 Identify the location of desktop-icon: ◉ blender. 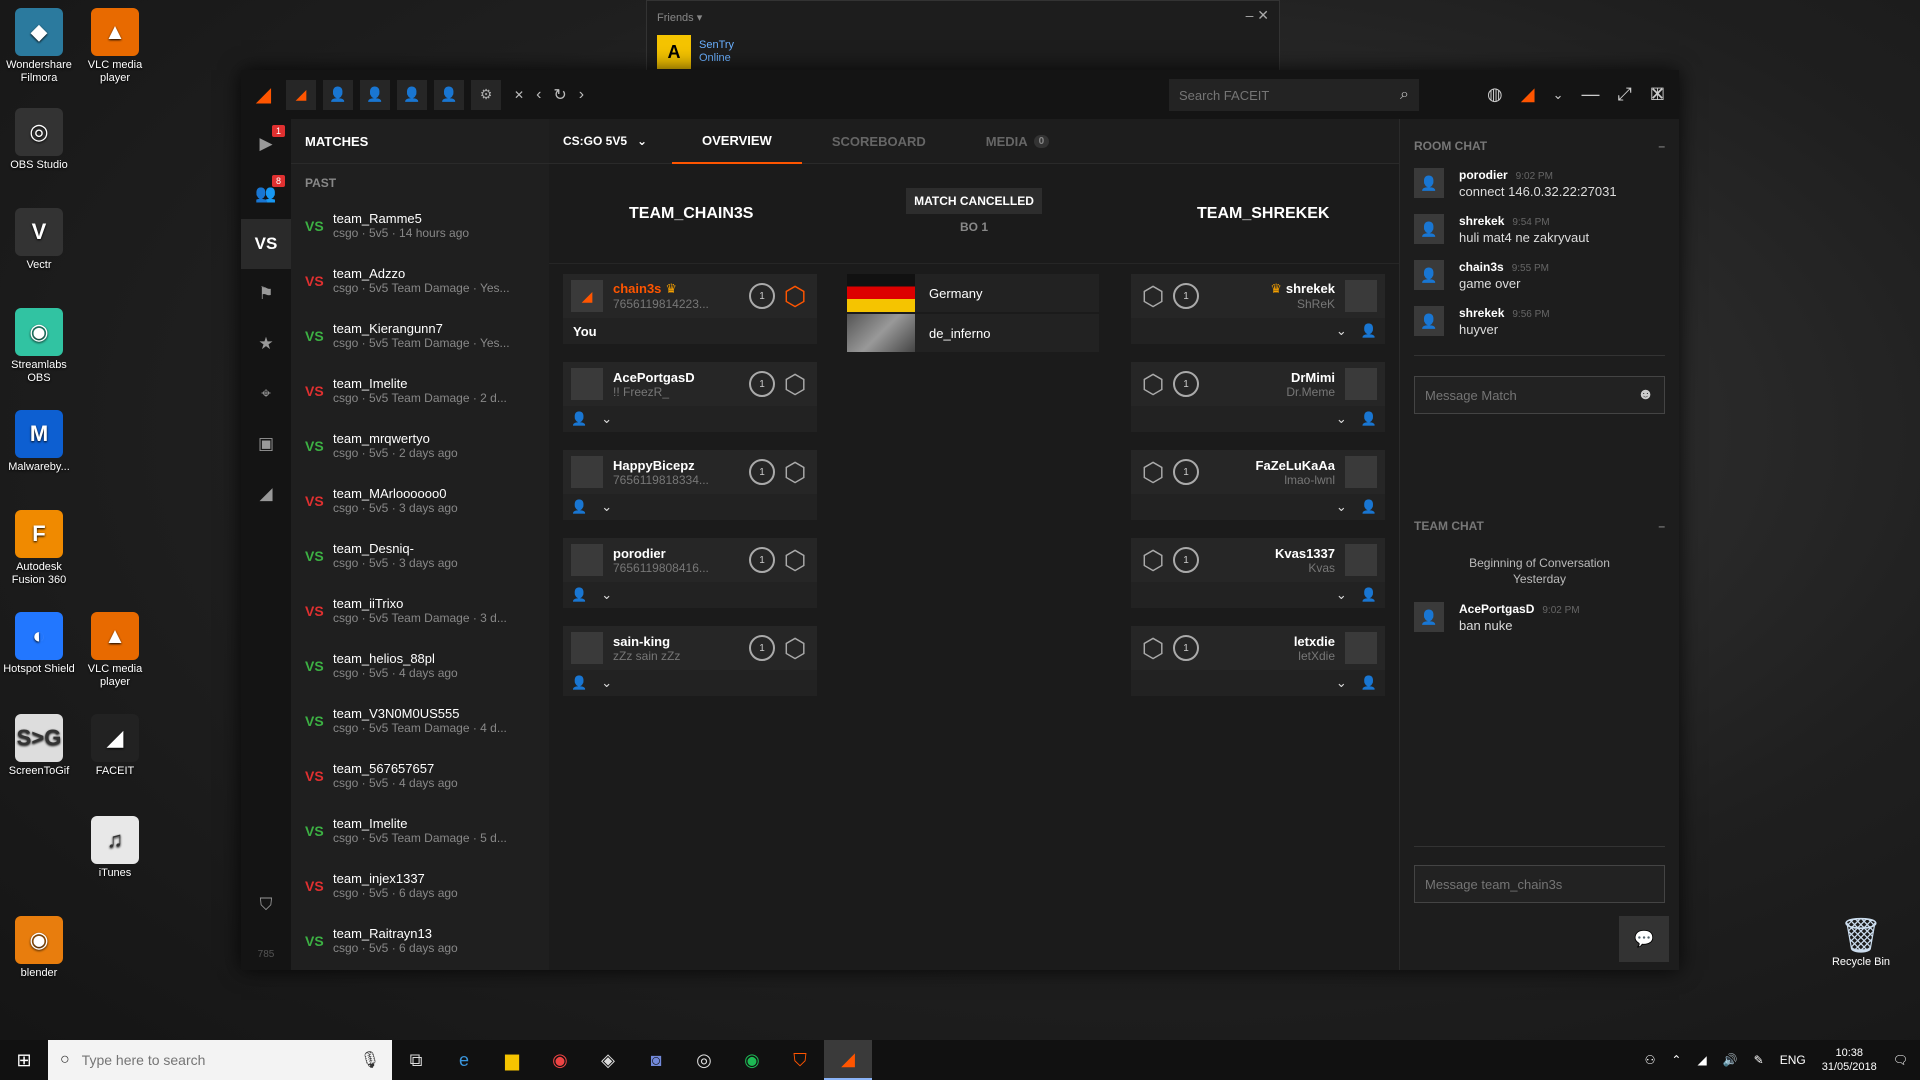
(39, 948).